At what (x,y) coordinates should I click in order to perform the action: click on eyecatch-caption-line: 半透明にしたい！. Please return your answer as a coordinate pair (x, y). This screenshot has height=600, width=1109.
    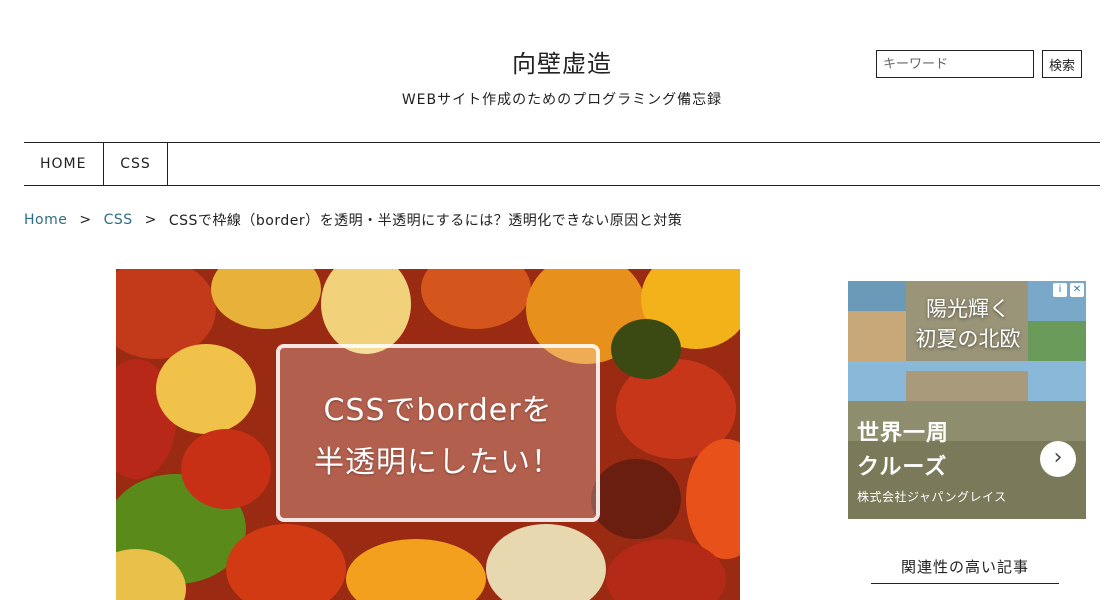
    Looking at the image, I should click on (438, 462).